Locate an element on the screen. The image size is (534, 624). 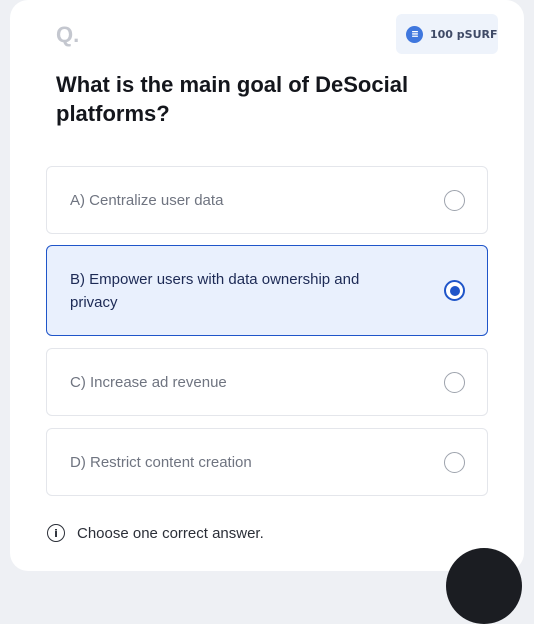
radio-dot is located at coordinates (454, 290).